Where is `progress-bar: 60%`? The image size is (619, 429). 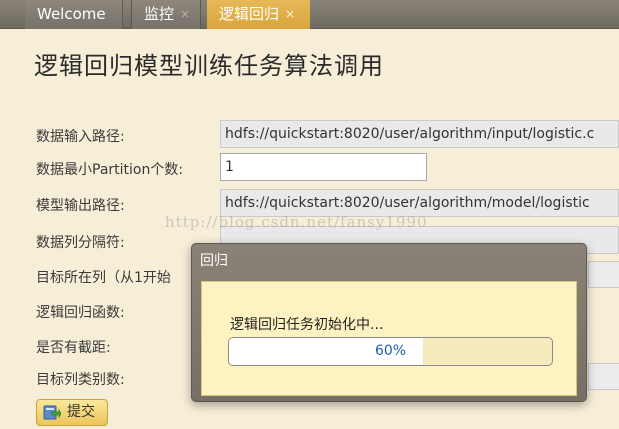
progress-bar: 60% is located at coordinates (390, 351).